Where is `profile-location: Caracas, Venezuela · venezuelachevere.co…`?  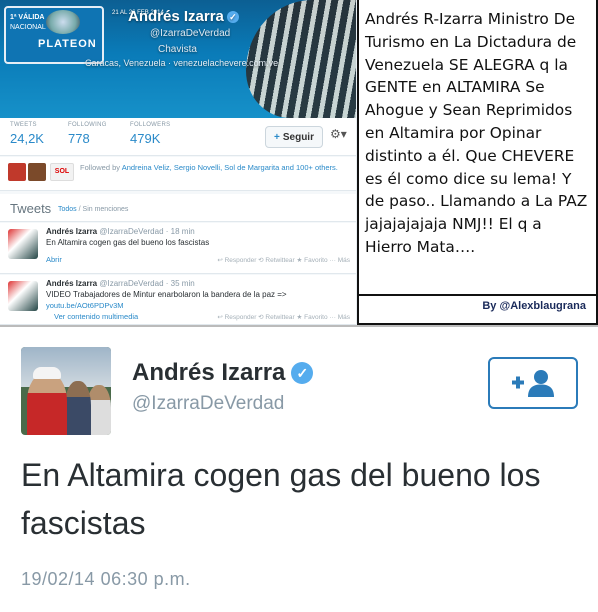 profile-location: Caracas, Venezuela · venezuelachevere.co… is located at coordinates (182, 63).